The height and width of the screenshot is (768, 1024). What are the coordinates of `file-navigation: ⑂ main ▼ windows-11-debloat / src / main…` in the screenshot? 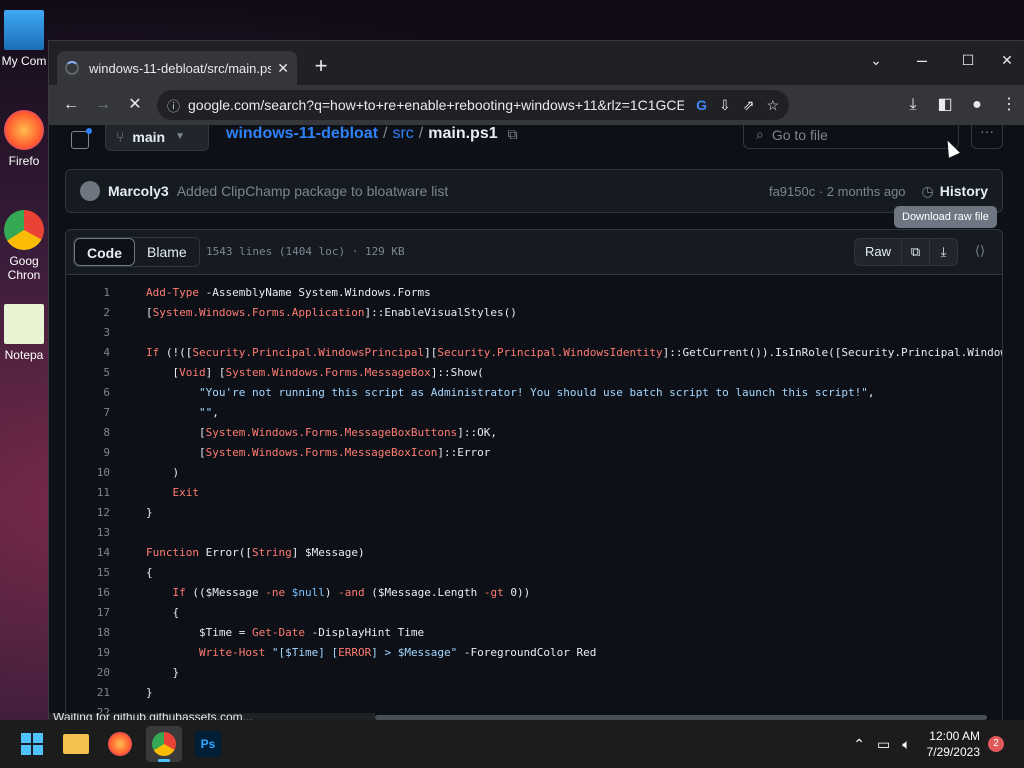 It's located at (536, 145).